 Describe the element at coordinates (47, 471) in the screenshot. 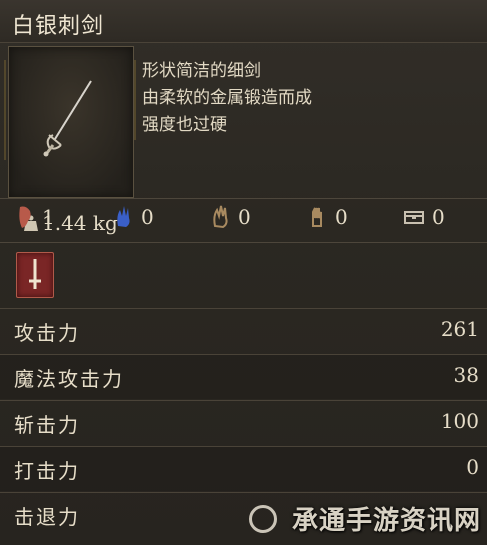

I see `stat-label: 打击力` at that location.